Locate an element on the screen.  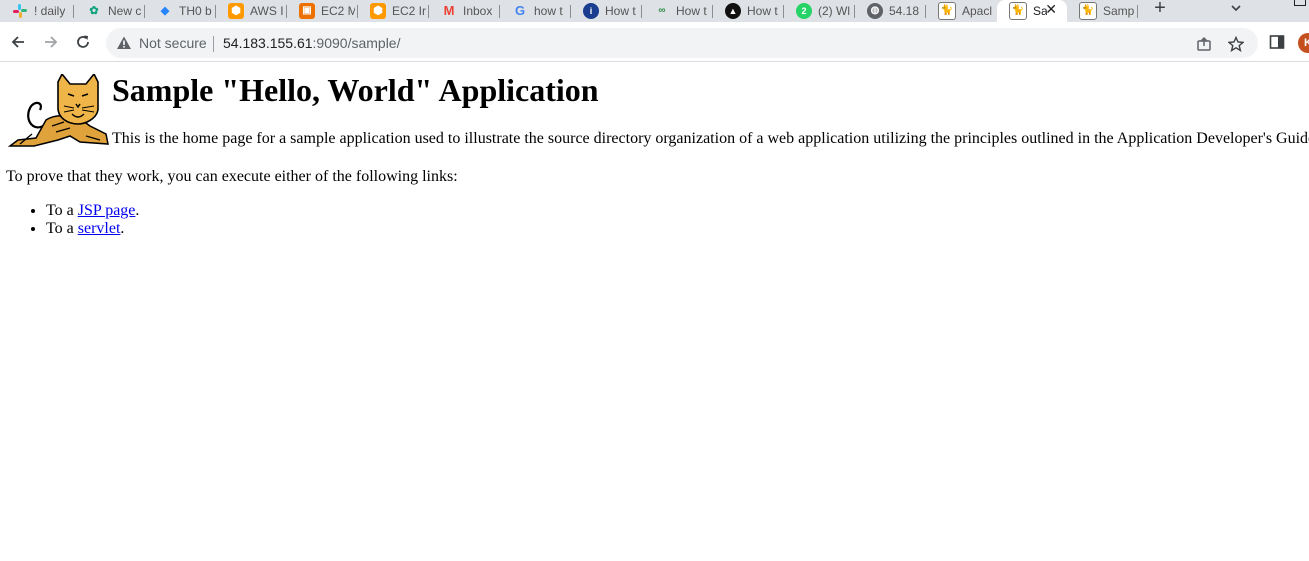
address-bar: Not secure 54.183.155.61:9090/sample/ is located at coordinates (682, 43).